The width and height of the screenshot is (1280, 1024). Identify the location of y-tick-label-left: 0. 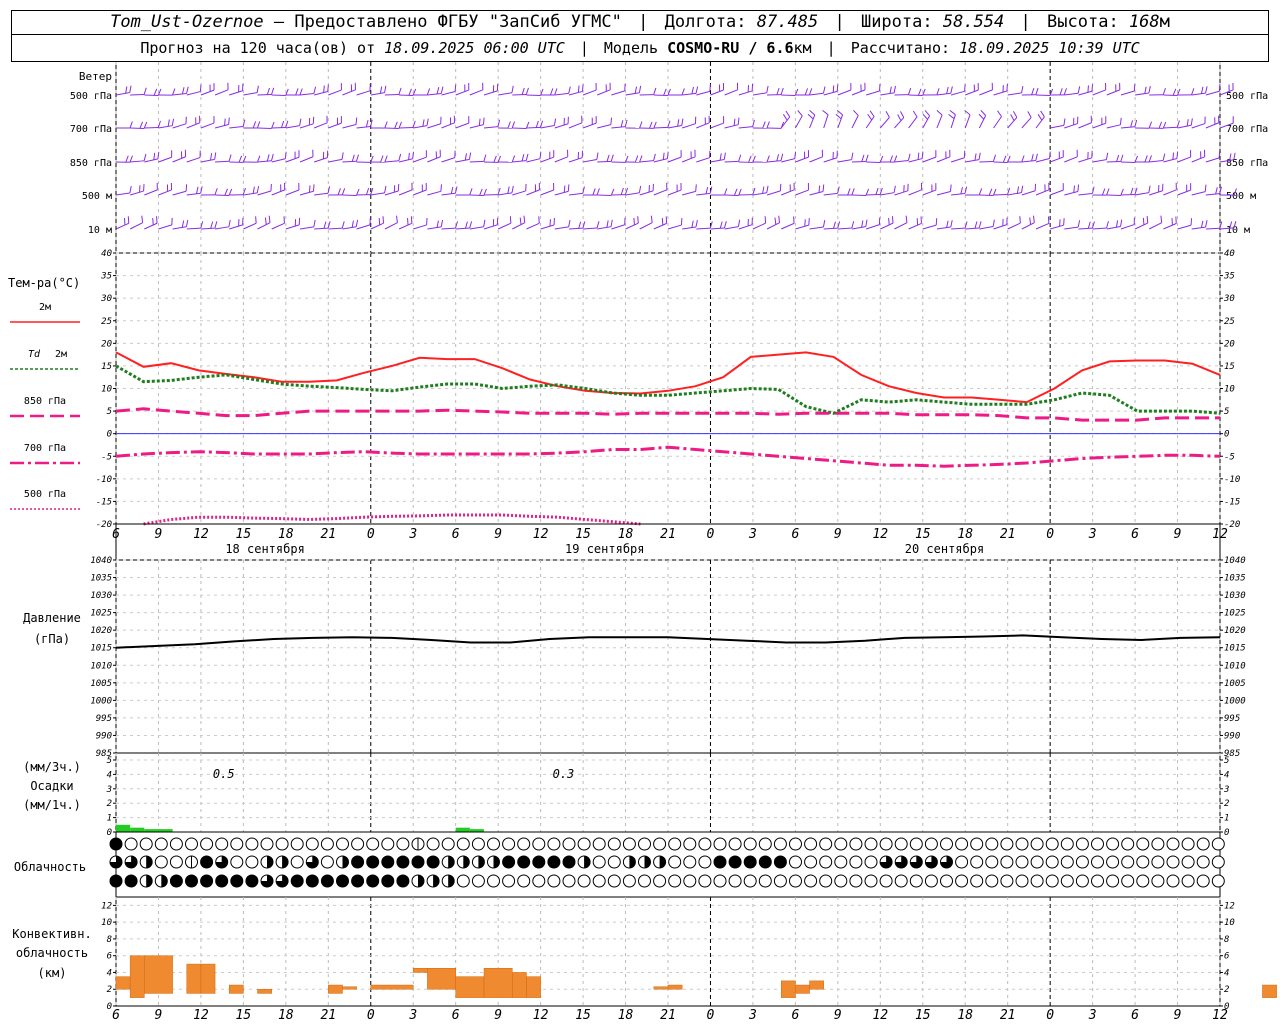
(109, 435).